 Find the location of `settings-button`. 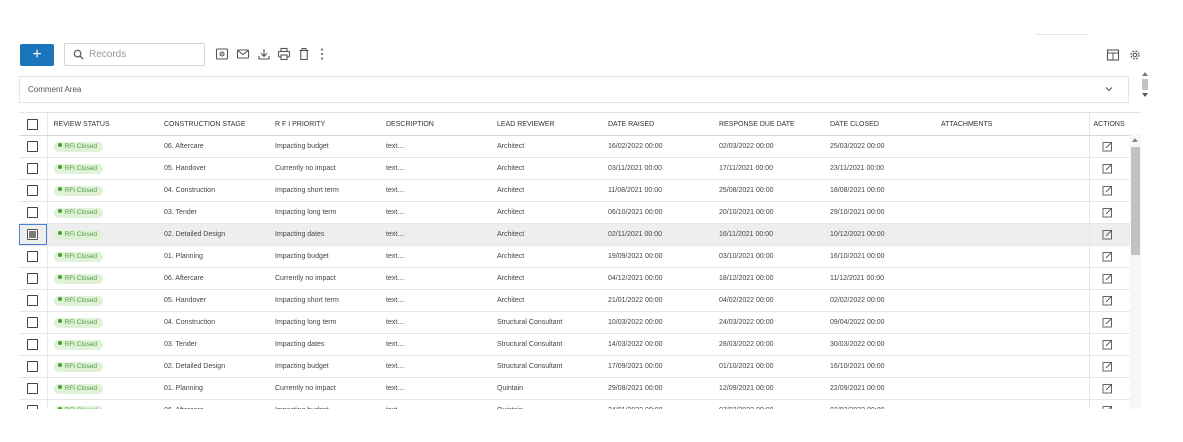

settings-button is located at coordinates (1135, 55).